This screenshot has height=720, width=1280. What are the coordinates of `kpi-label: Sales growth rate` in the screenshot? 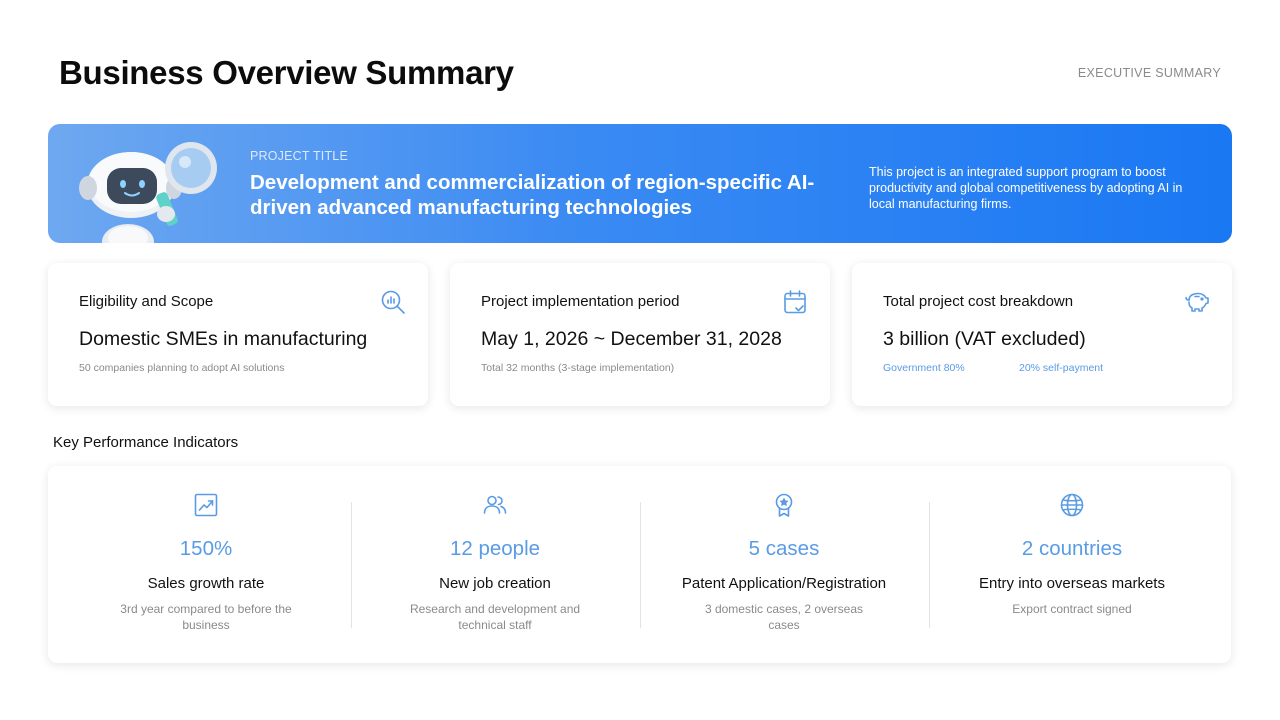 It's located at (206, 583).